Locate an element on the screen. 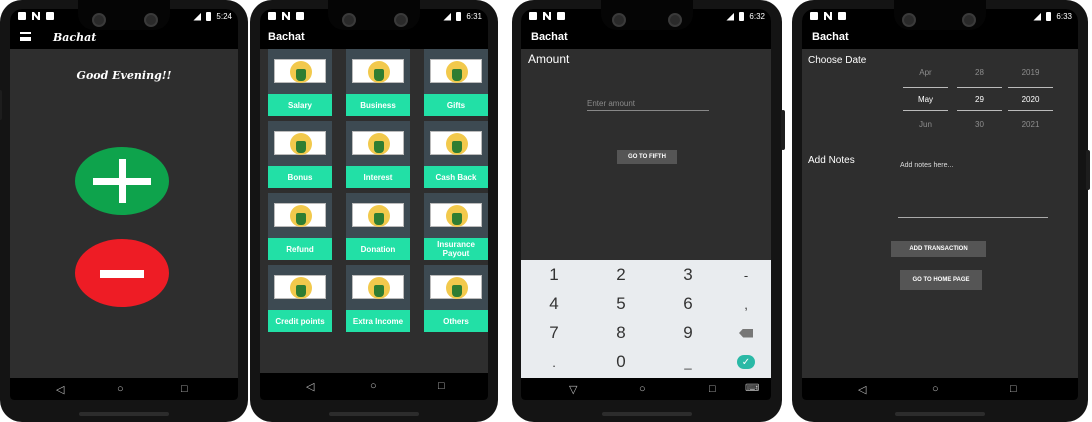 The height and width of the screenshot is (422, 1092). category-tile: Insurance Payout is located at coordinates (456, 226).